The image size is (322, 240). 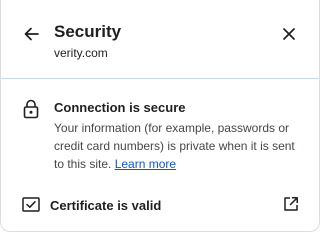 What do you see at coordinates (120, 107) in the screenshot?
I see `connection-status-heading: Connection is secure` at bounding box center [120, 107].